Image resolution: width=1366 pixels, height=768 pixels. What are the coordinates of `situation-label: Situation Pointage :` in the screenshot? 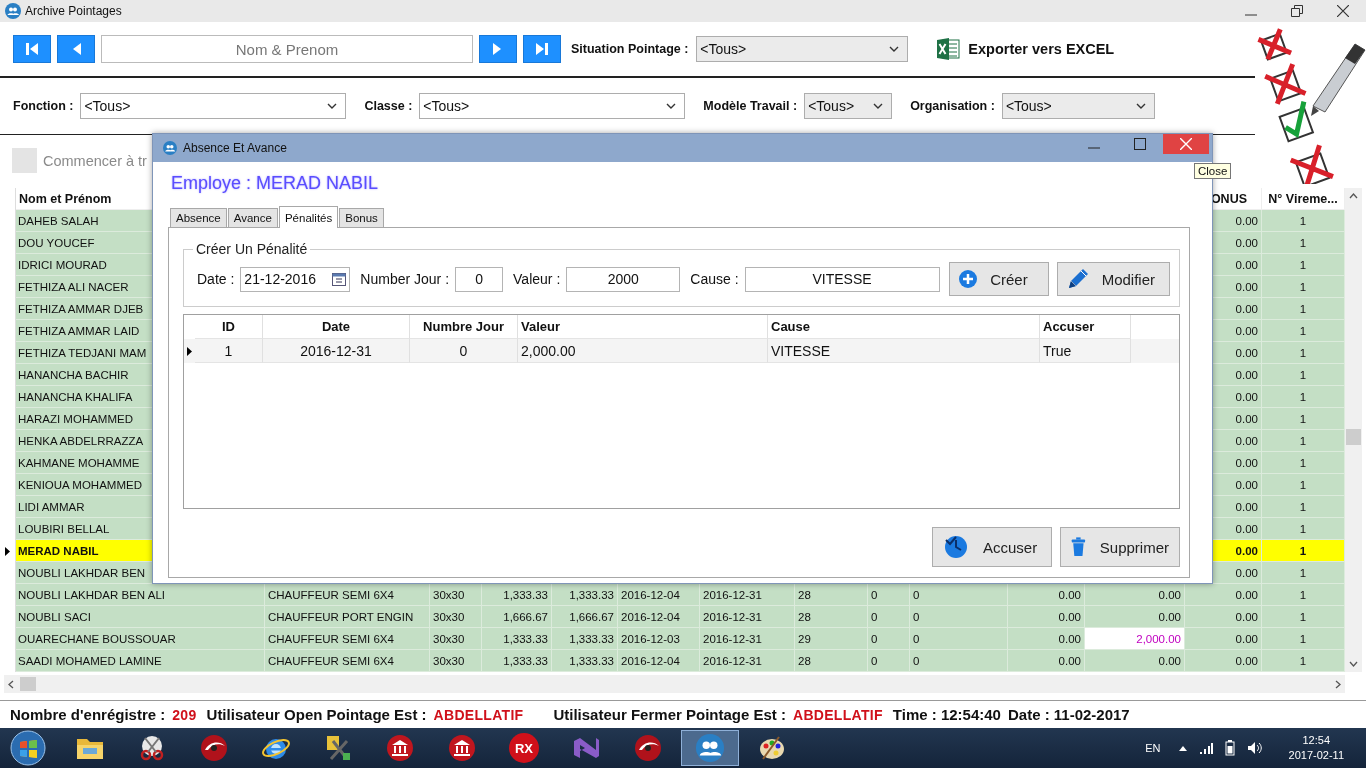 It's located at (630, 49).